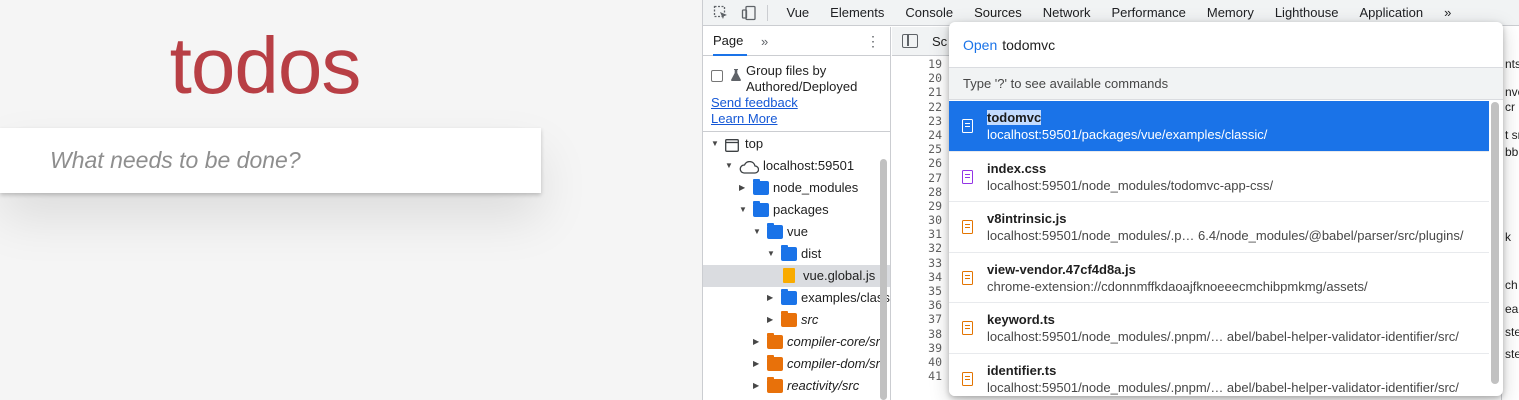 The image size is (1519, 400). Describe the element at coordinates (1512, 309) in the screenshot. I see `sidebar-fragment: eak` at that location.